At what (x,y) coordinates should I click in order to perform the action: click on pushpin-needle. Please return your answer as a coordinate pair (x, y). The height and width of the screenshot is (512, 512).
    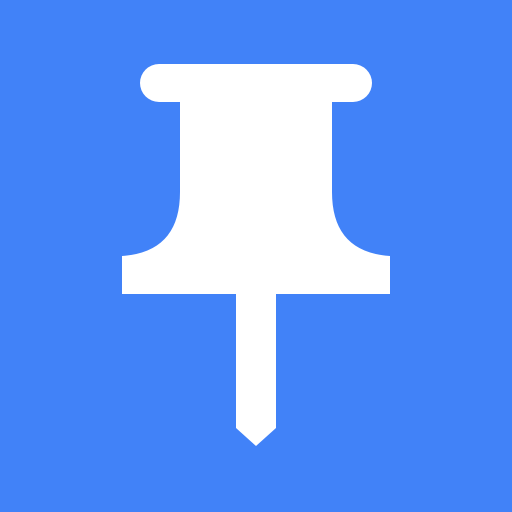
    Looking at the image, I should click on (256, 370).